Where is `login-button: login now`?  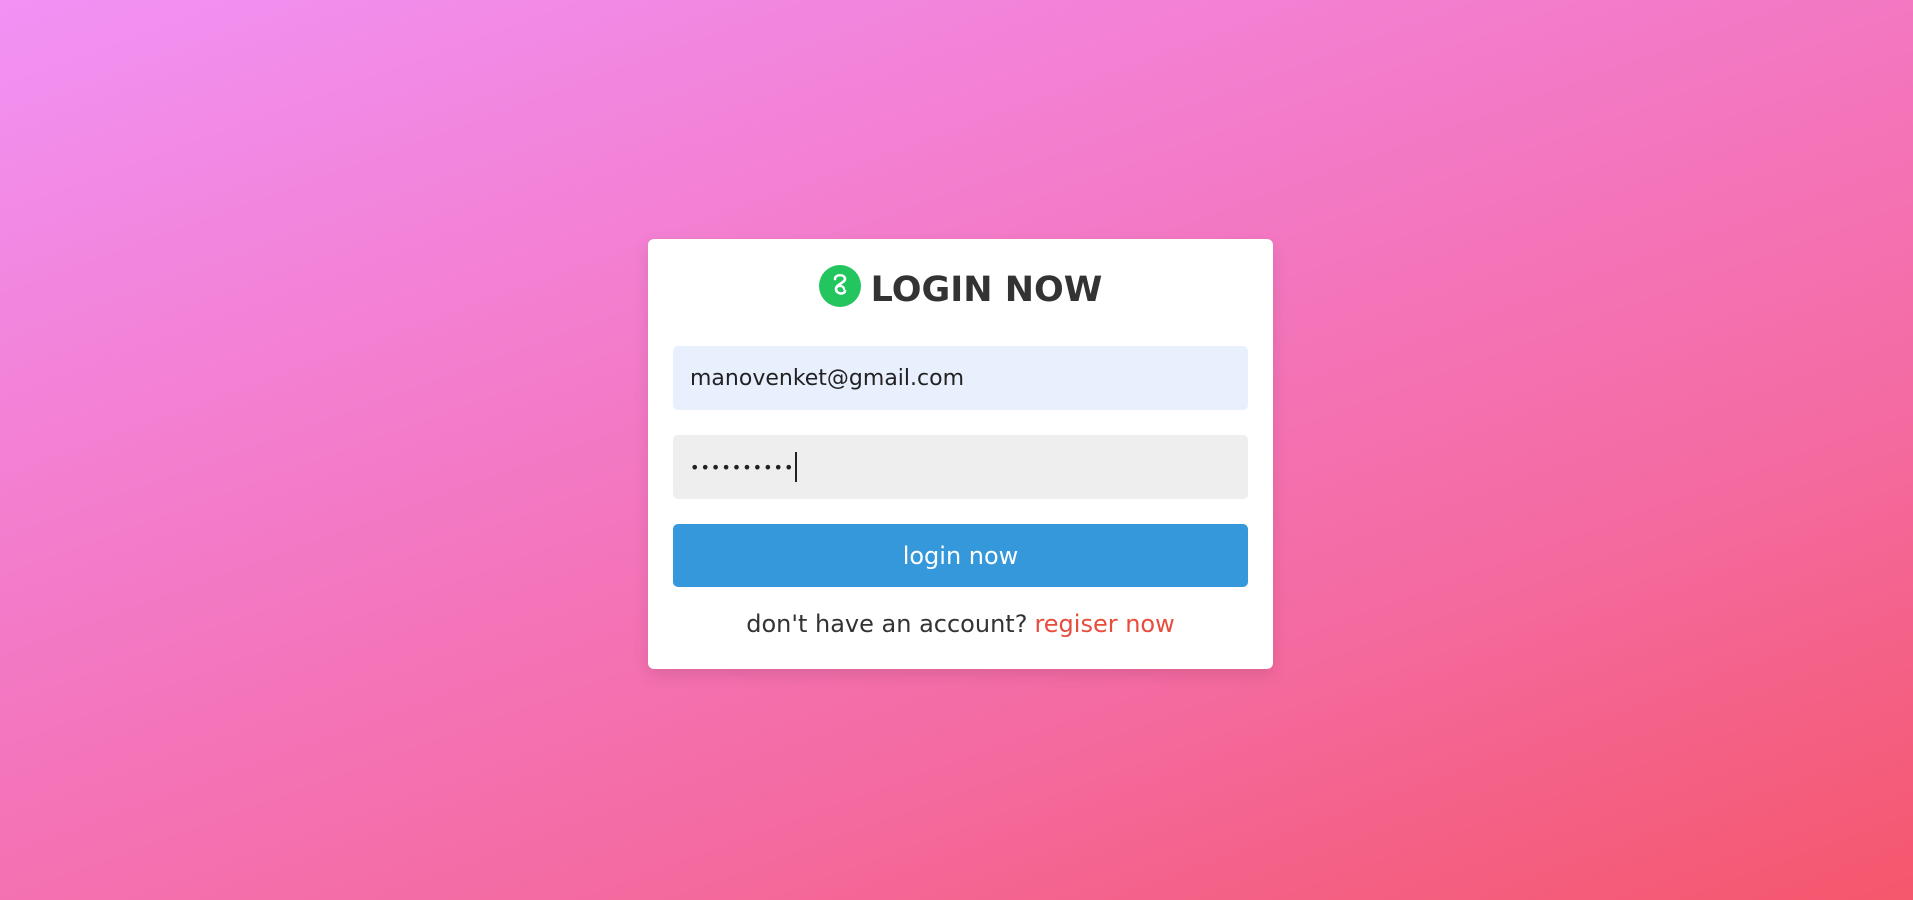
login-button: login now is located at coordinates (960, 555).